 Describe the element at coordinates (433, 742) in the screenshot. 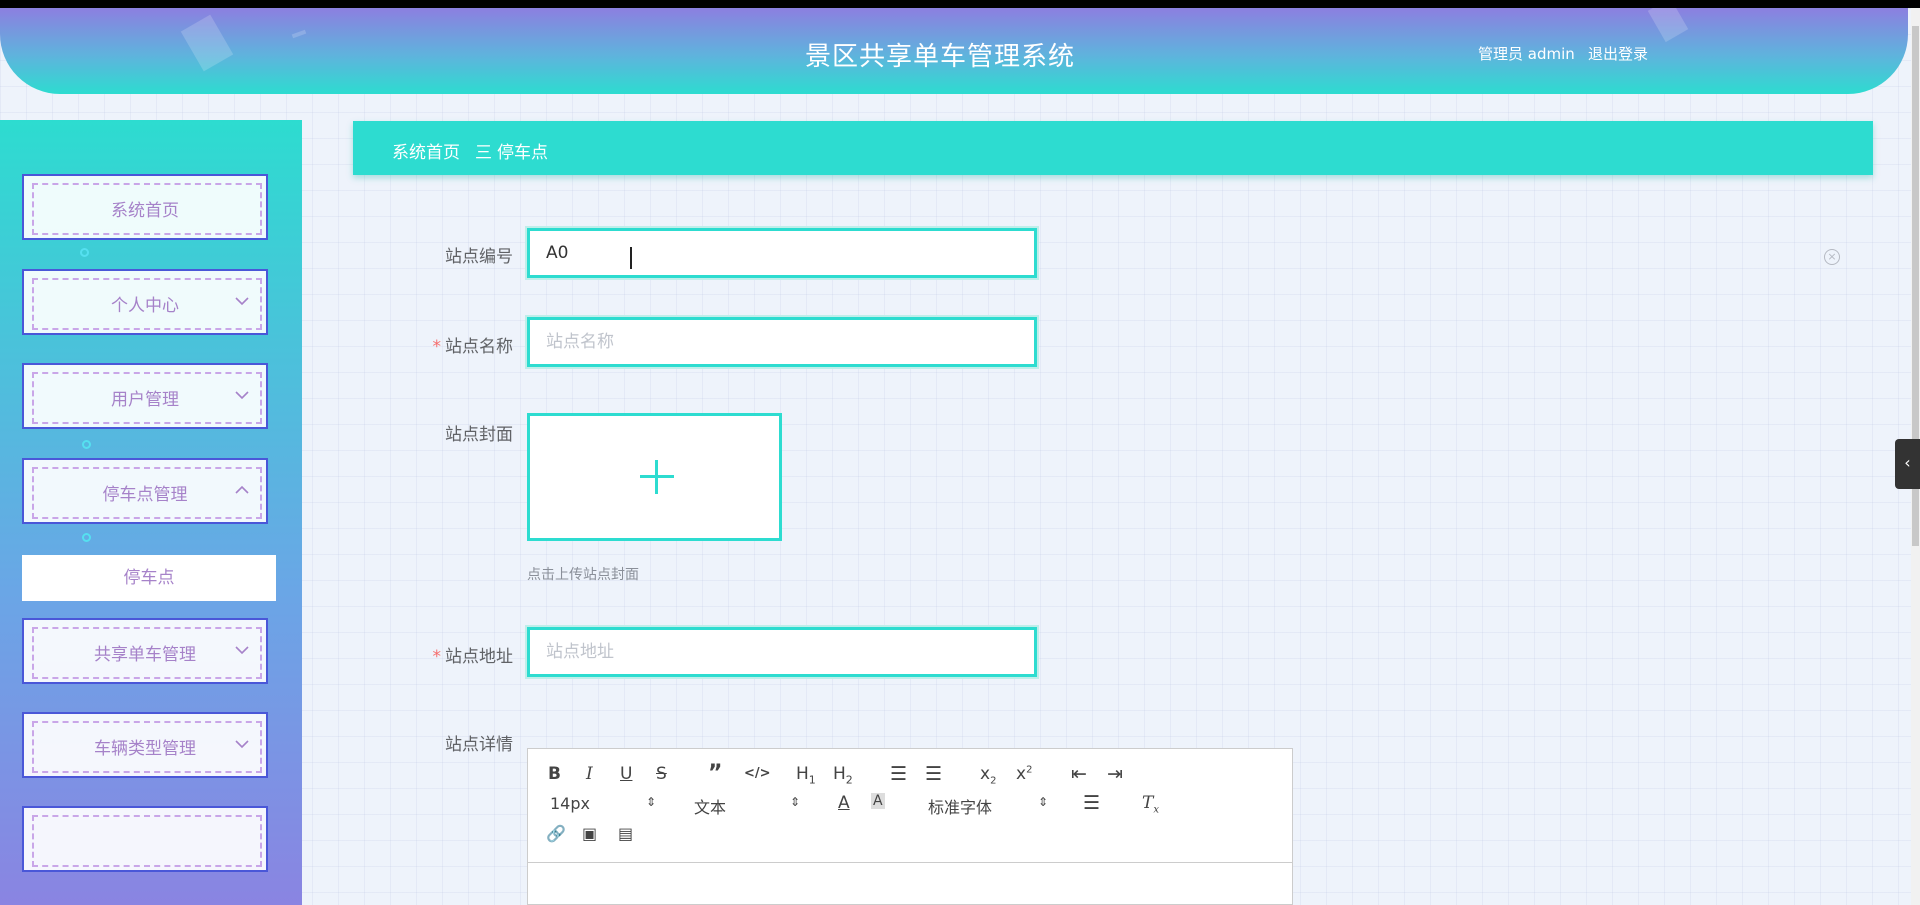

I see `detail-label: 站点详情` at that location.